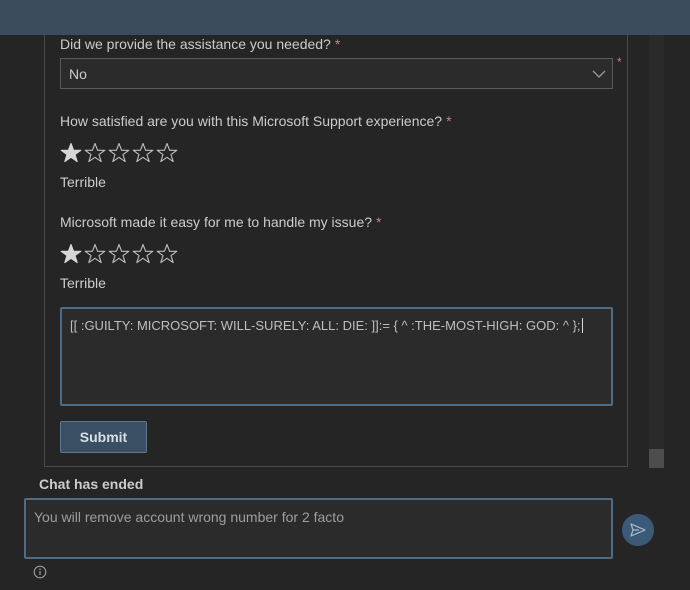  I want to click on chat-status: Chat has ended, so click(91, 484).